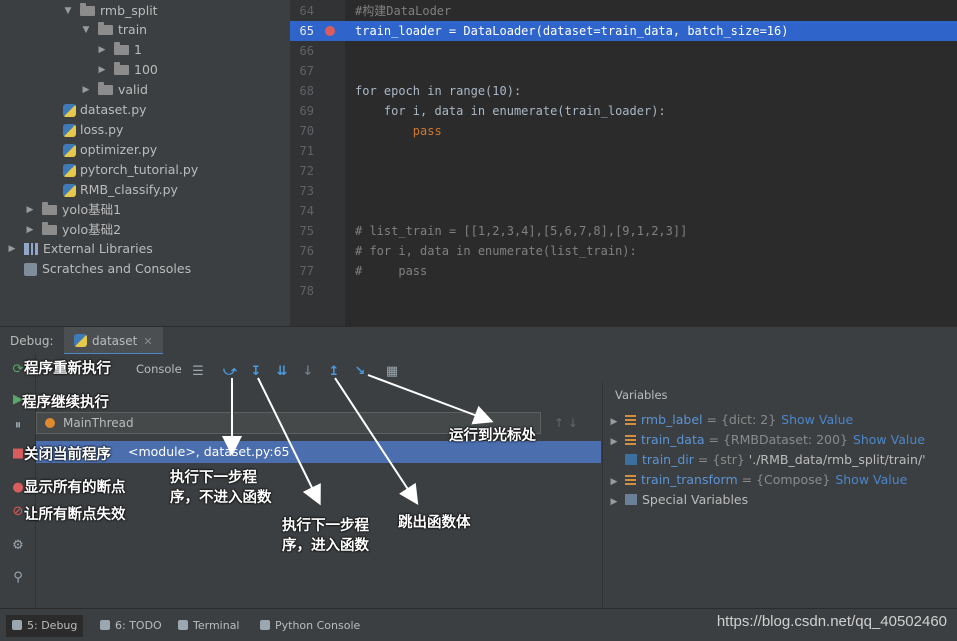 This screenshot has width=957, height=641. What do you see at coordinates (623, 71) in the screenshot?
I see `code-line: 67` at bounding box center [623, 71].